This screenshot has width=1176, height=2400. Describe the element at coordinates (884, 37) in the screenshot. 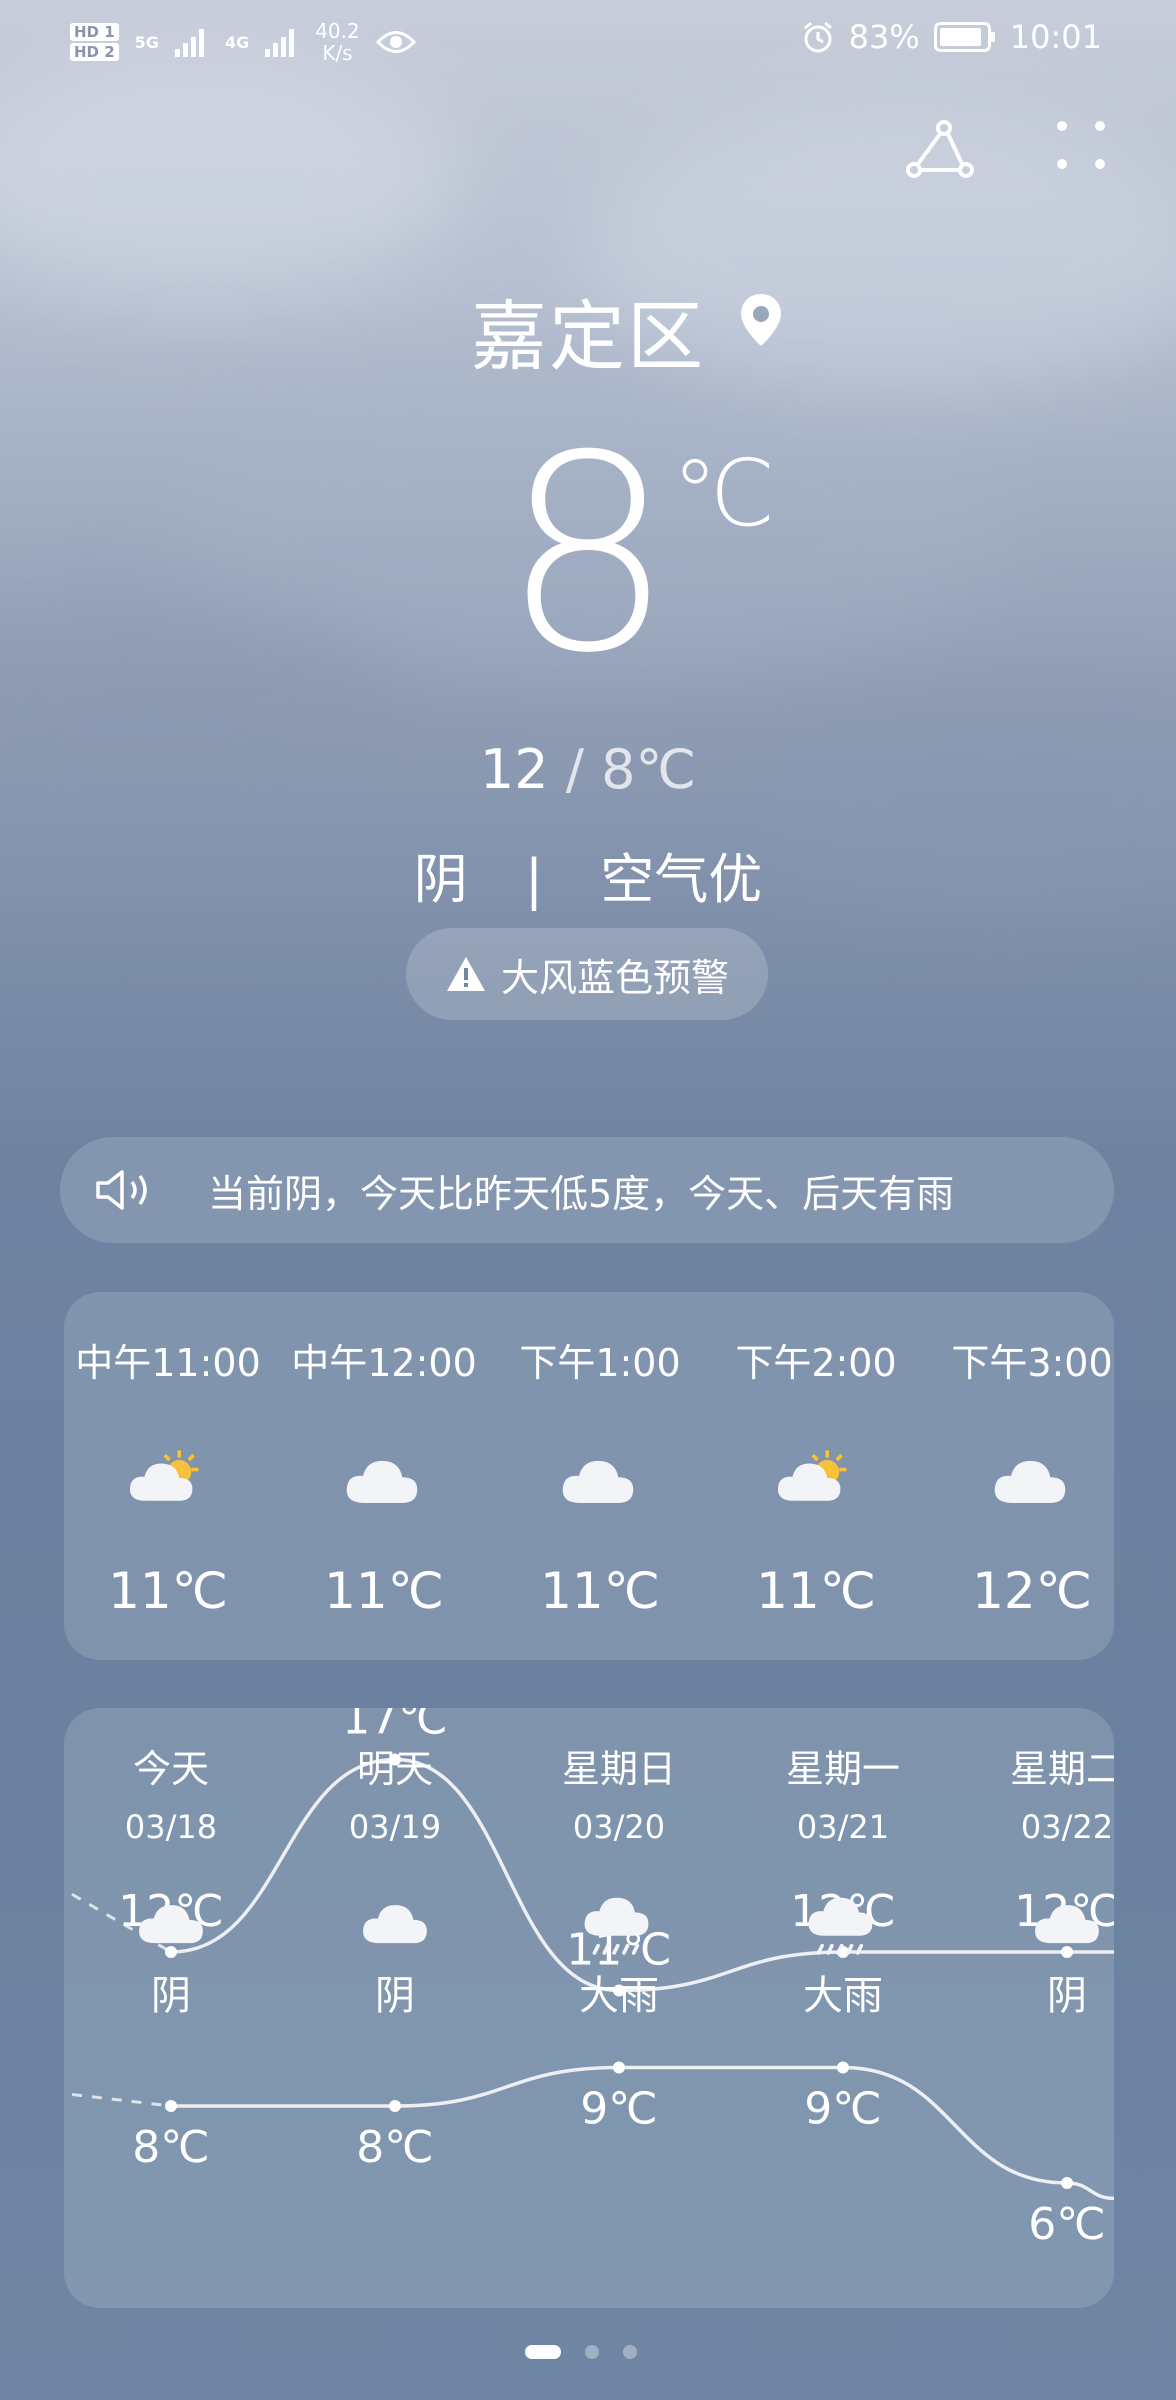

I see `battery-percent: 83%` at that location.